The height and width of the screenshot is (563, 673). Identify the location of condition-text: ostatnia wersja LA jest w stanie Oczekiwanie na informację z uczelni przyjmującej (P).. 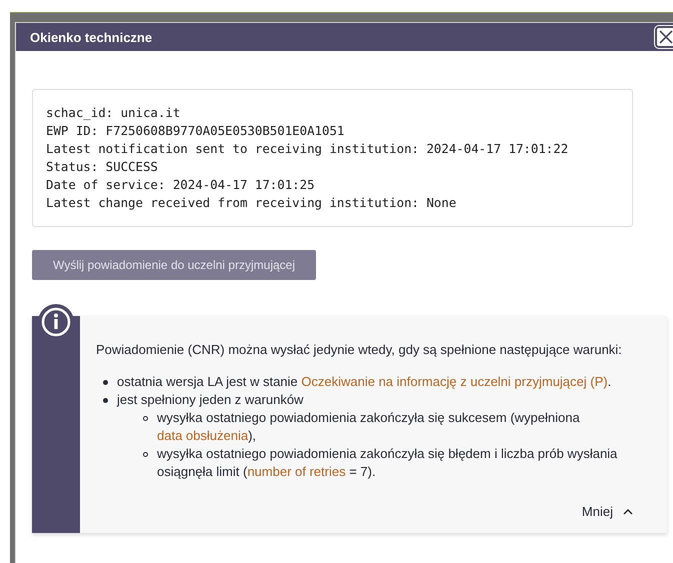
(364, 382).